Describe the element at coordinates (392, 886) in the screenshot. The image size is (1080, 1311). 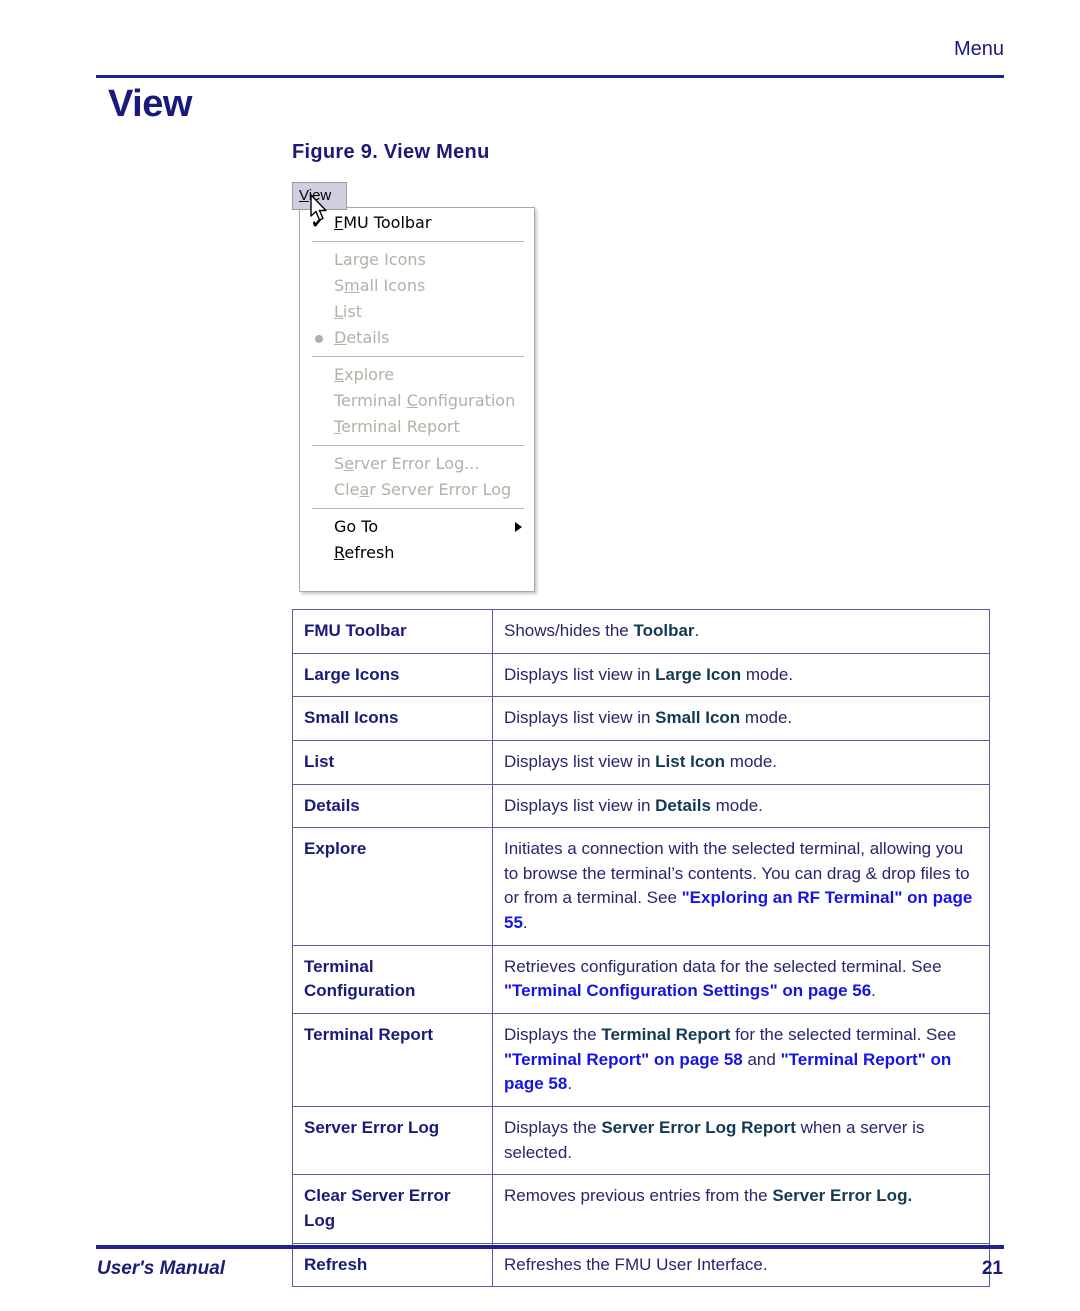
I see `row-term: Explore` at that location.